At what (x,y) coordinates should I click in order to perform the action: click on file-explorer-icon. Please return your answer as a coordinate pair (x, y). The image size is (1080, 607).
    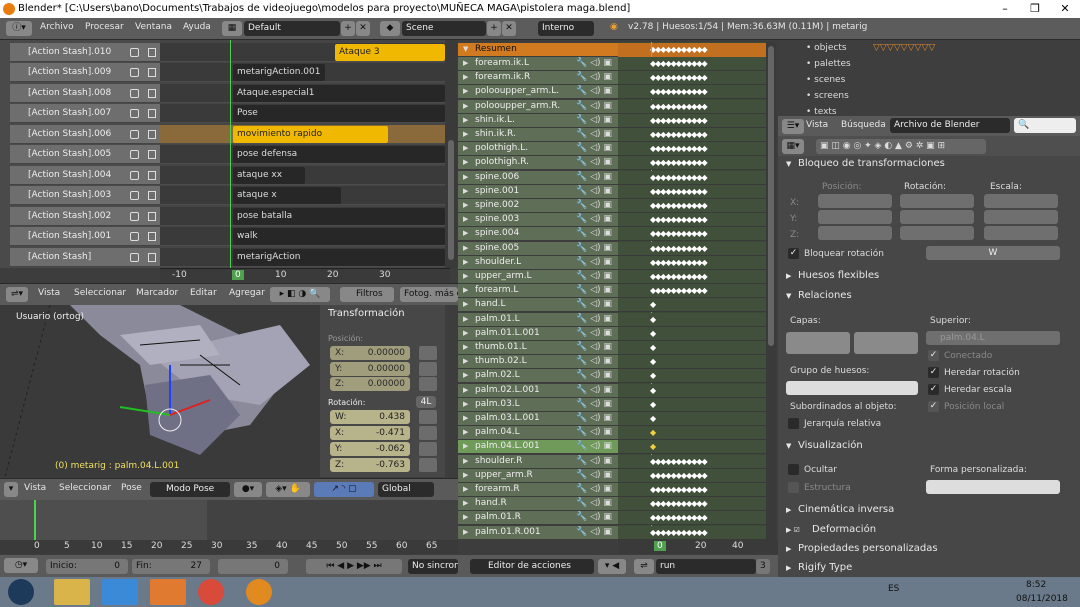
    Looking at the image, I should click on (72, 592).